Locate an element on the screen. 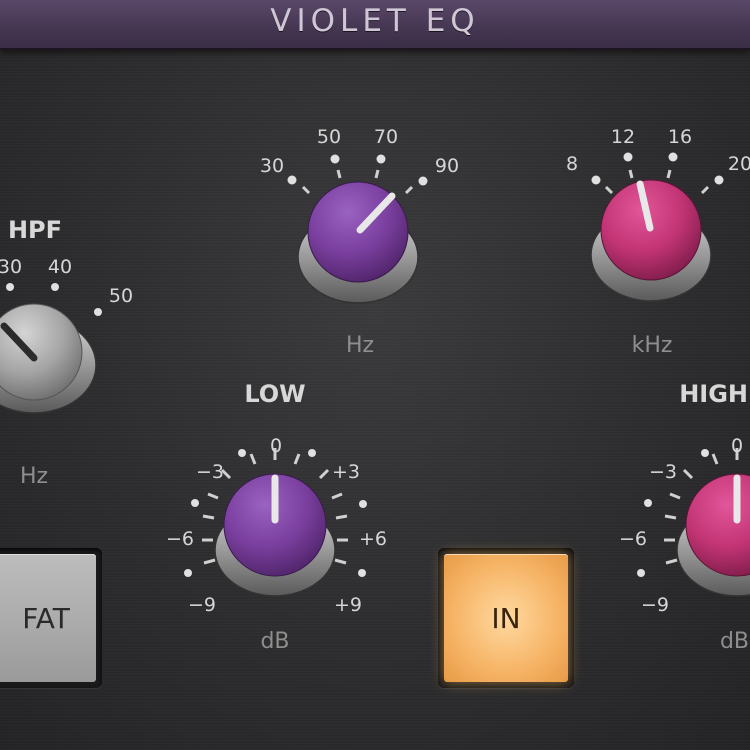 Image resolution: width=750 pixels, height=750 pixels. hpf-unit: Hz is located at coordinates (34, 476).